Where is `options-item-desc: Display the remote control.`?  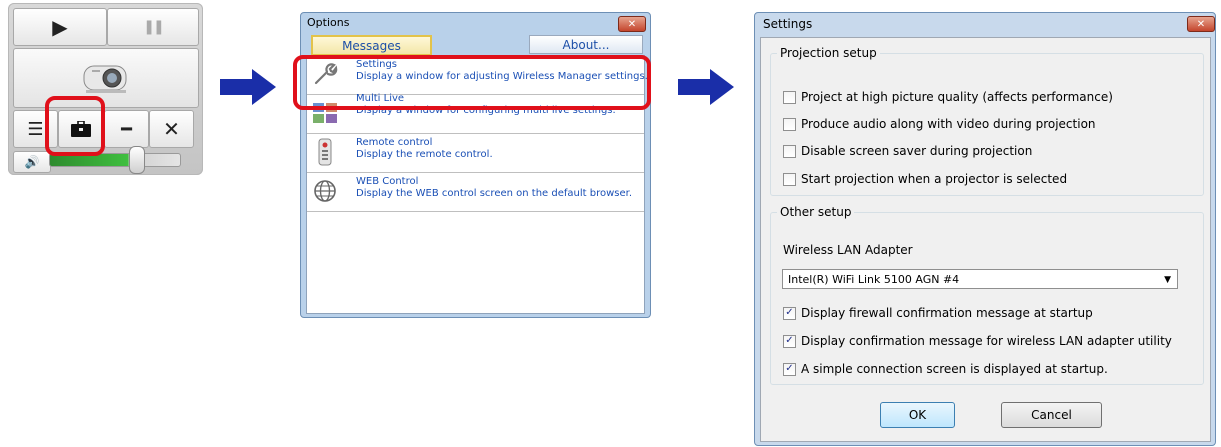
options-item-desc: Display the remote control. is located at coordinates (424, 154).